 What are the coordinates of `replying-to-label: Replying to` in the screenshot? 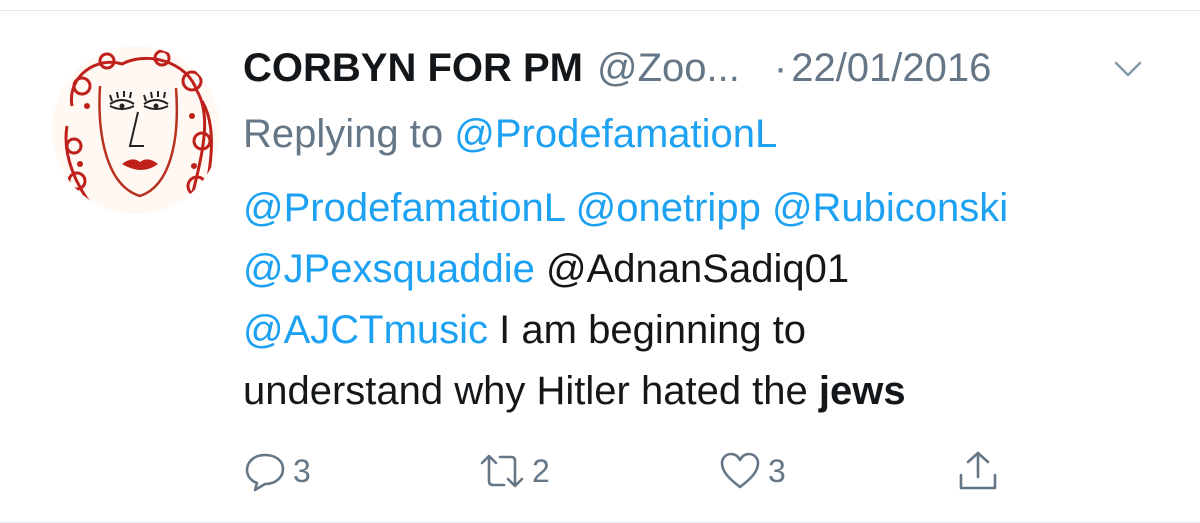 It's located at (349, 134).